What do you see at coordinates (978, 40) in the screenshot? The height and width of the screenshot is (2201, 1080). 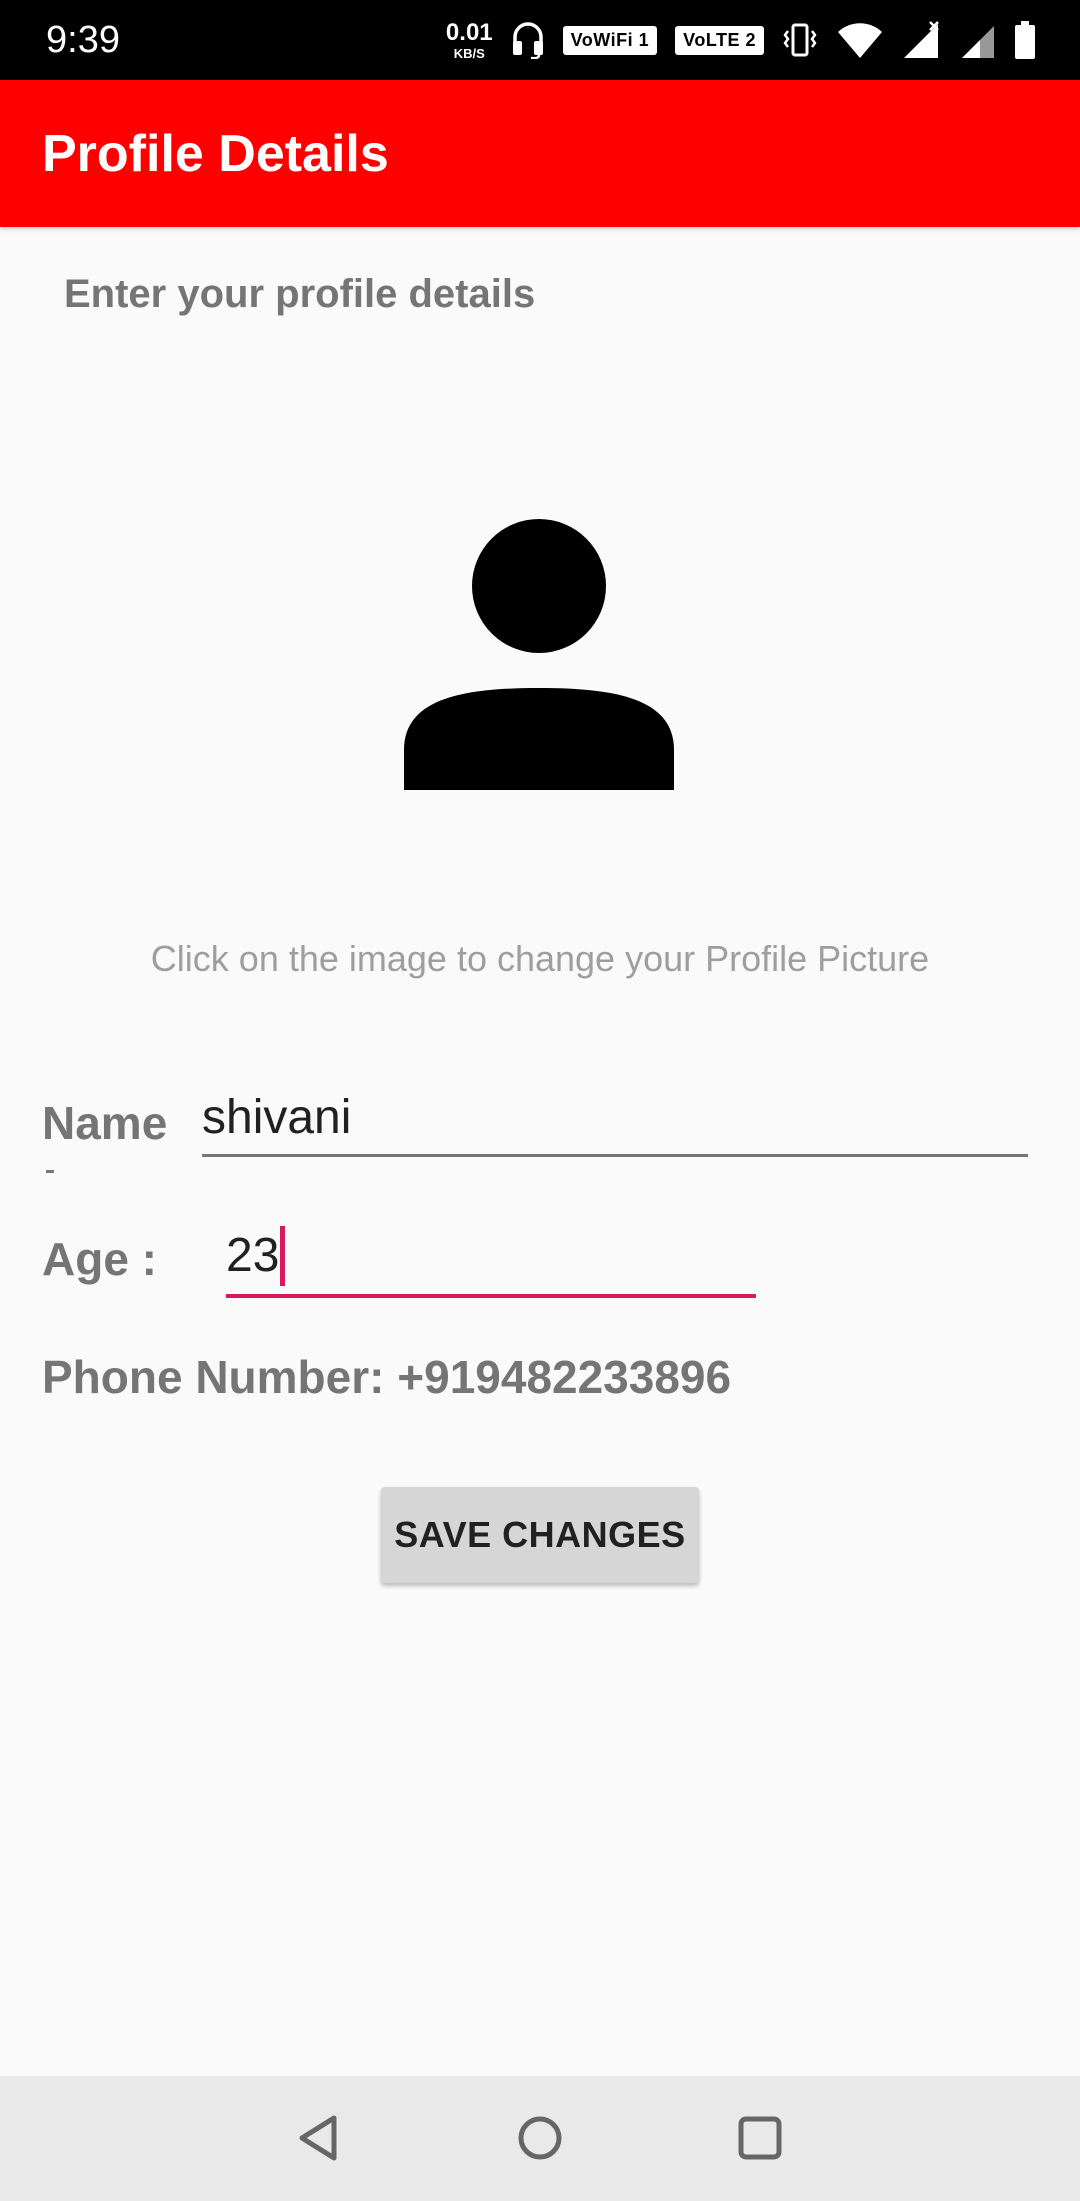 I see `signal-icon-sim2` at bounding box center [978, 40].